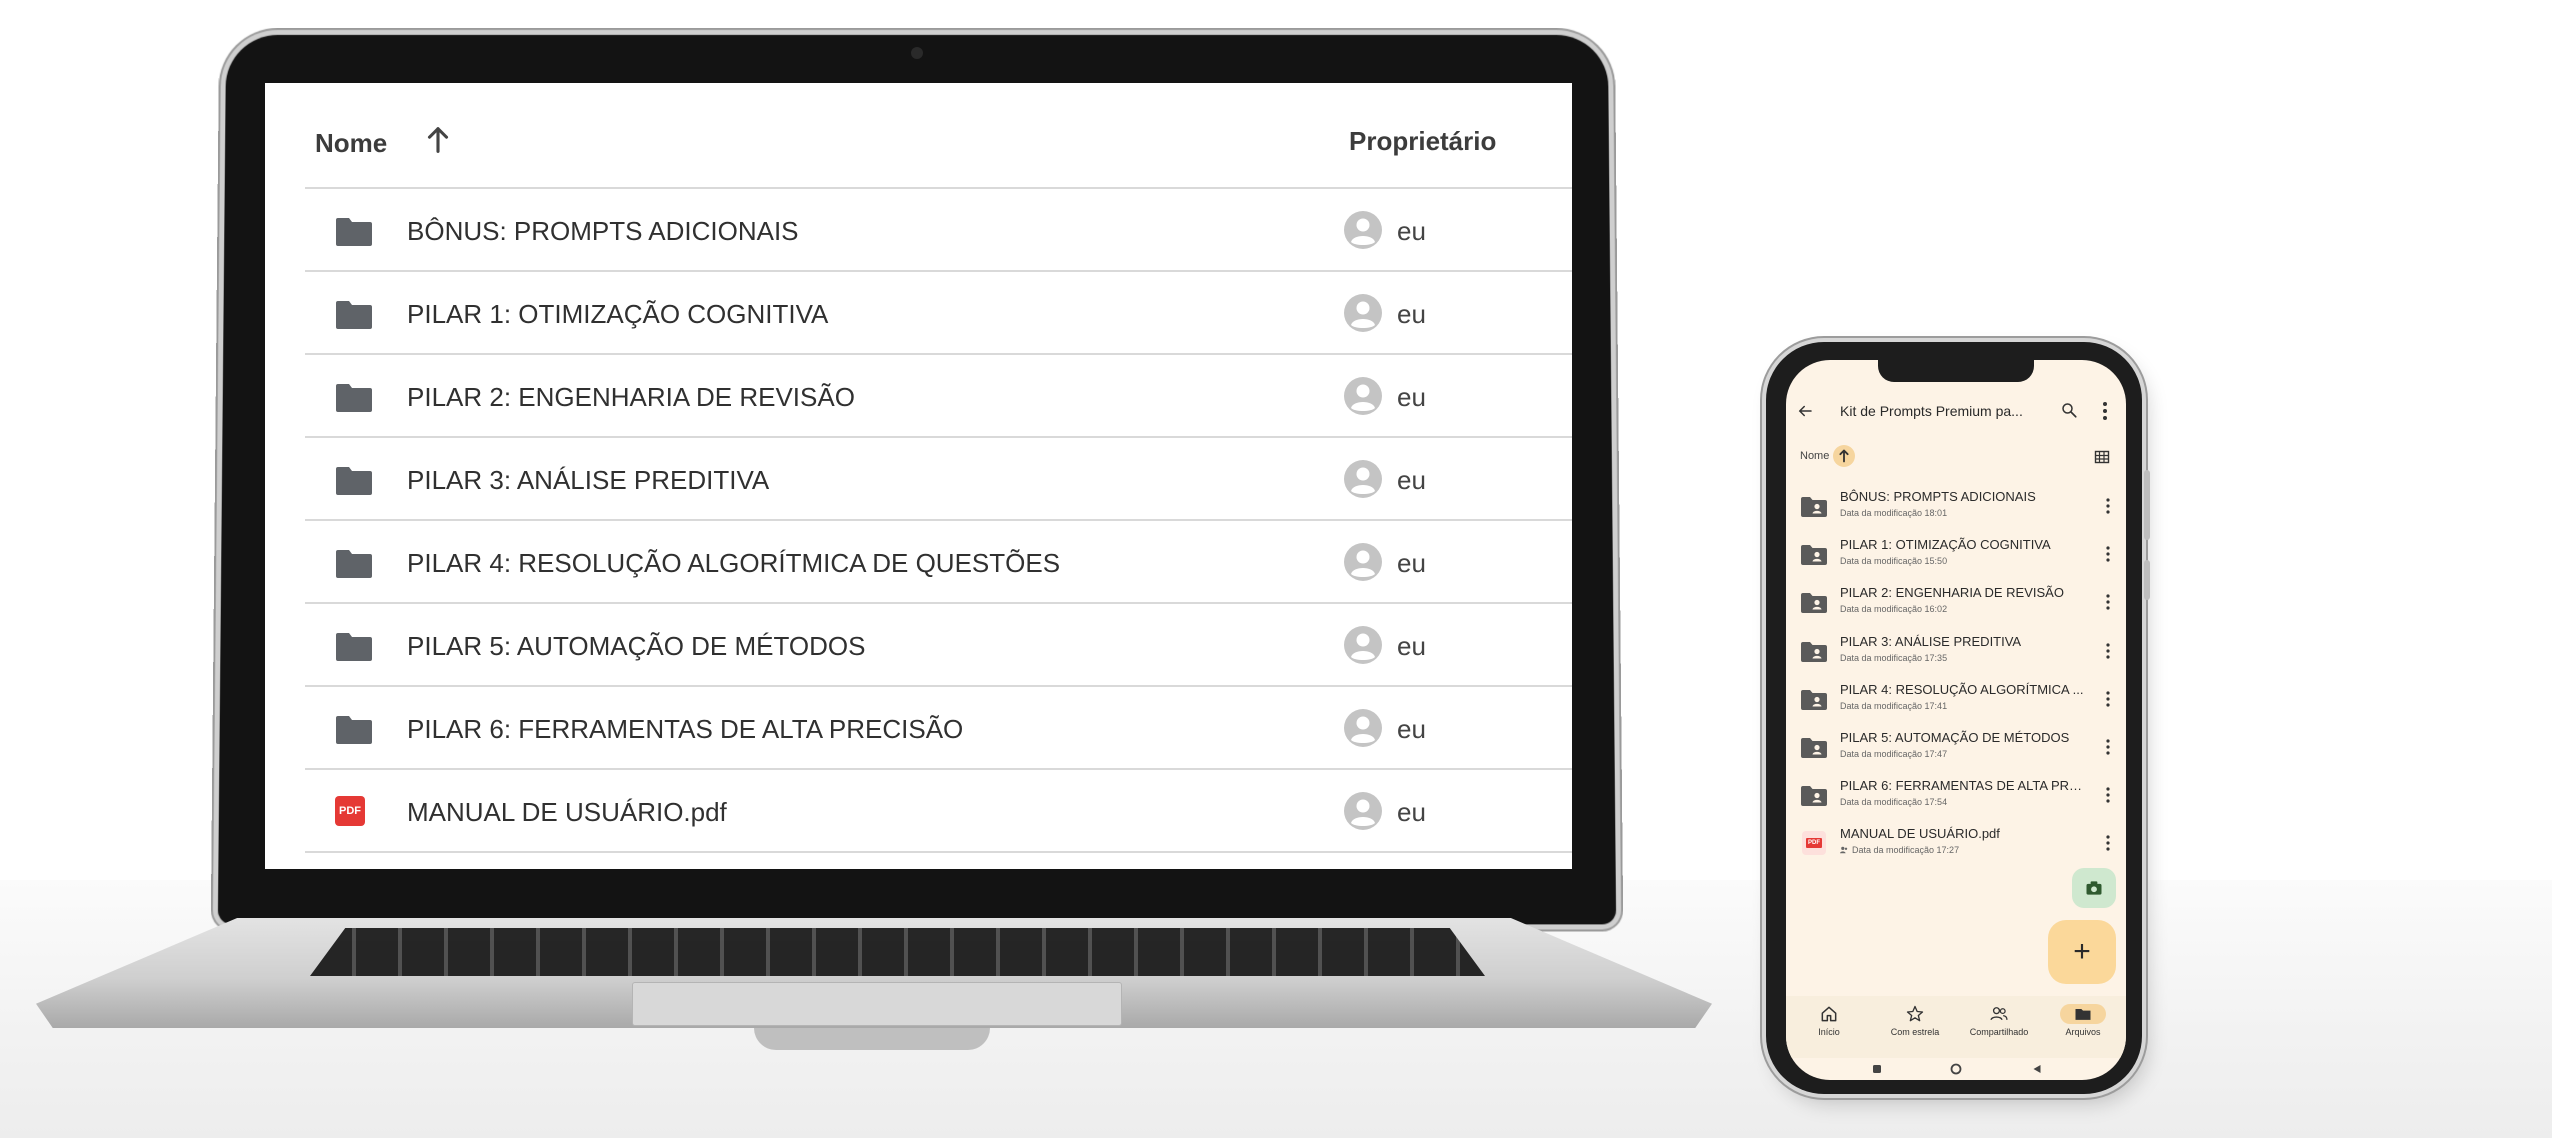  What do you see at coordinates (897, 952) in the screenshot?
I see `laptop-keyboard` at bounding box center [897, 952].